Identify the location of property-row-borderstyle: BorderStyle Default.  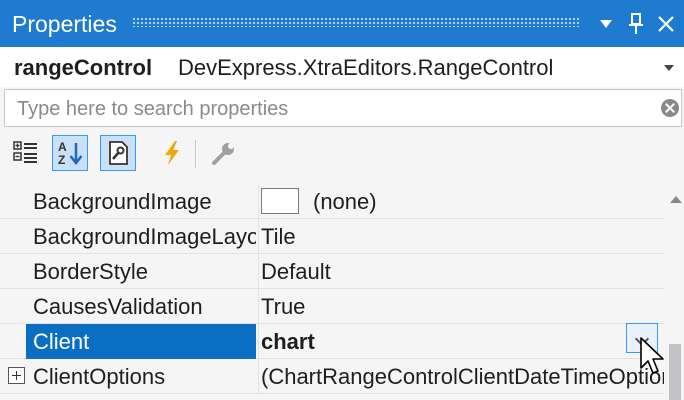
(332, 271).